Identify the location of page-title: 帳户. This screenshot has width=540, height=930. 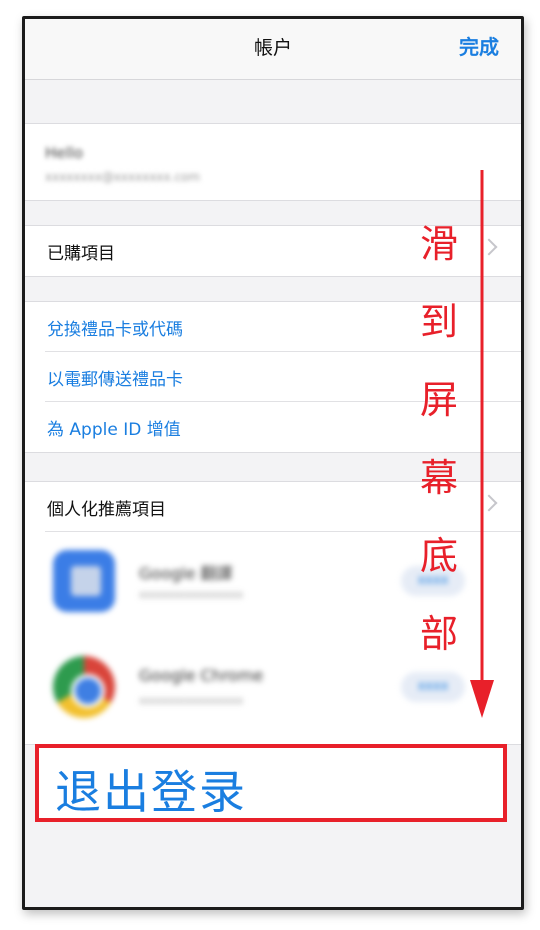
(272, 48).